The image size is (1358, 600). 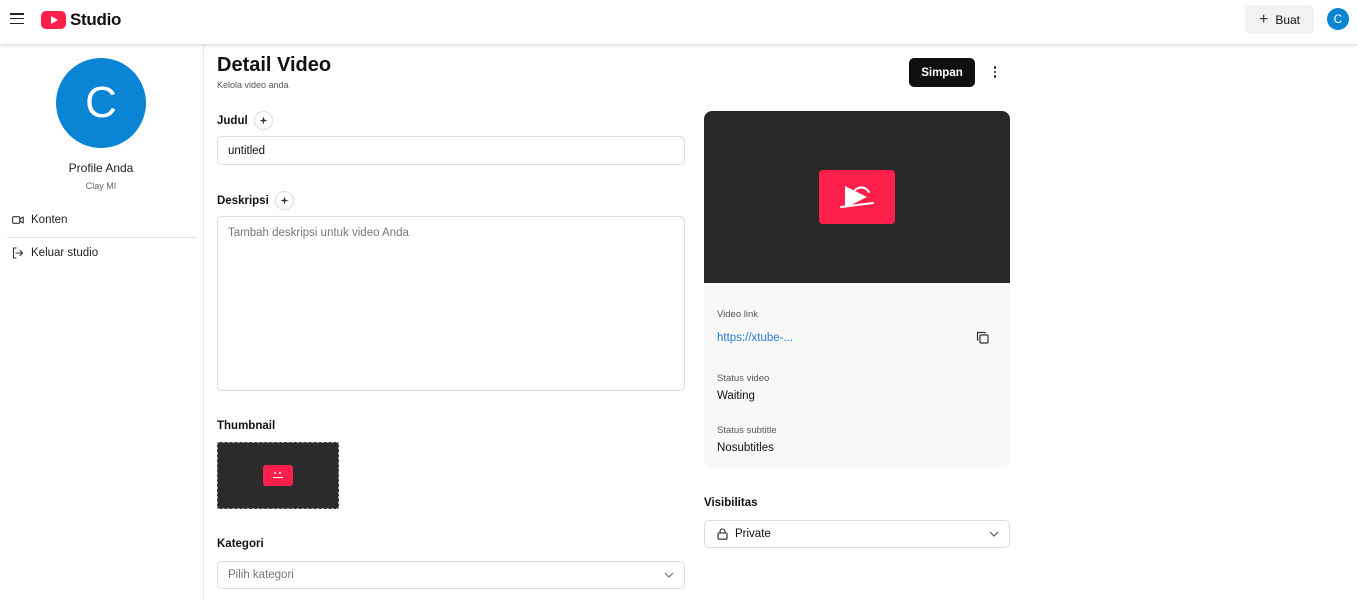 What do you see at coordinates (451, 575) in the screenshot?
I see `category-select: Pilih kategori` at bounding box center [451, 575].